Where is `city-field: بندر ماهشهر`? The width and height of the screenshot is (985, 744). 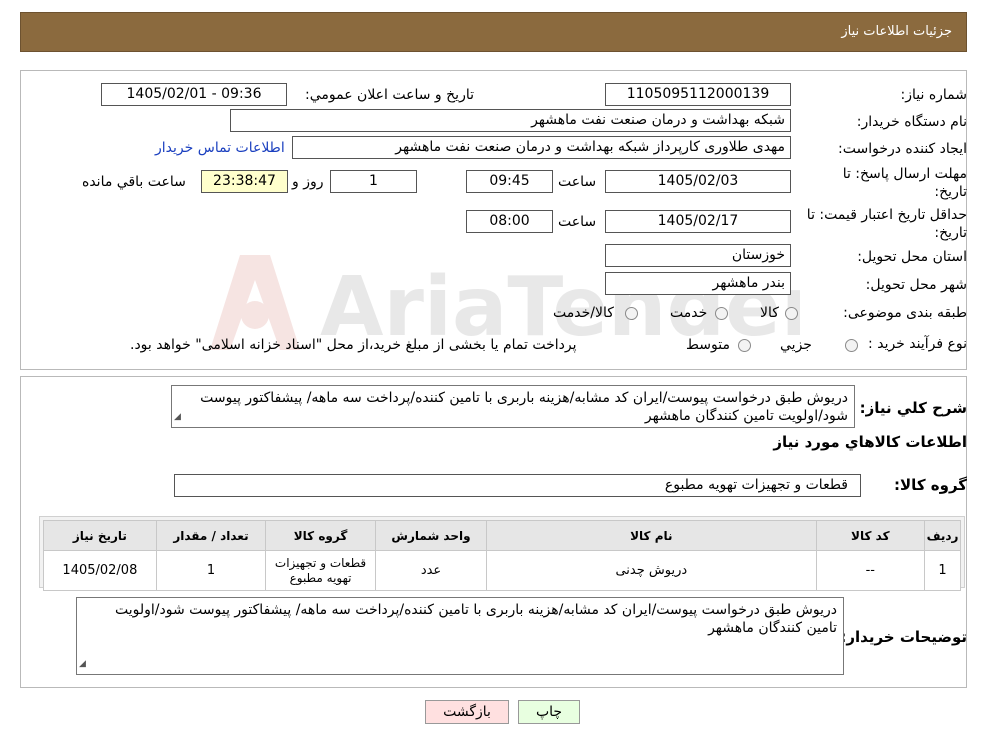
city-field: بندر ماهشهر is located at coordinates (698, 283).